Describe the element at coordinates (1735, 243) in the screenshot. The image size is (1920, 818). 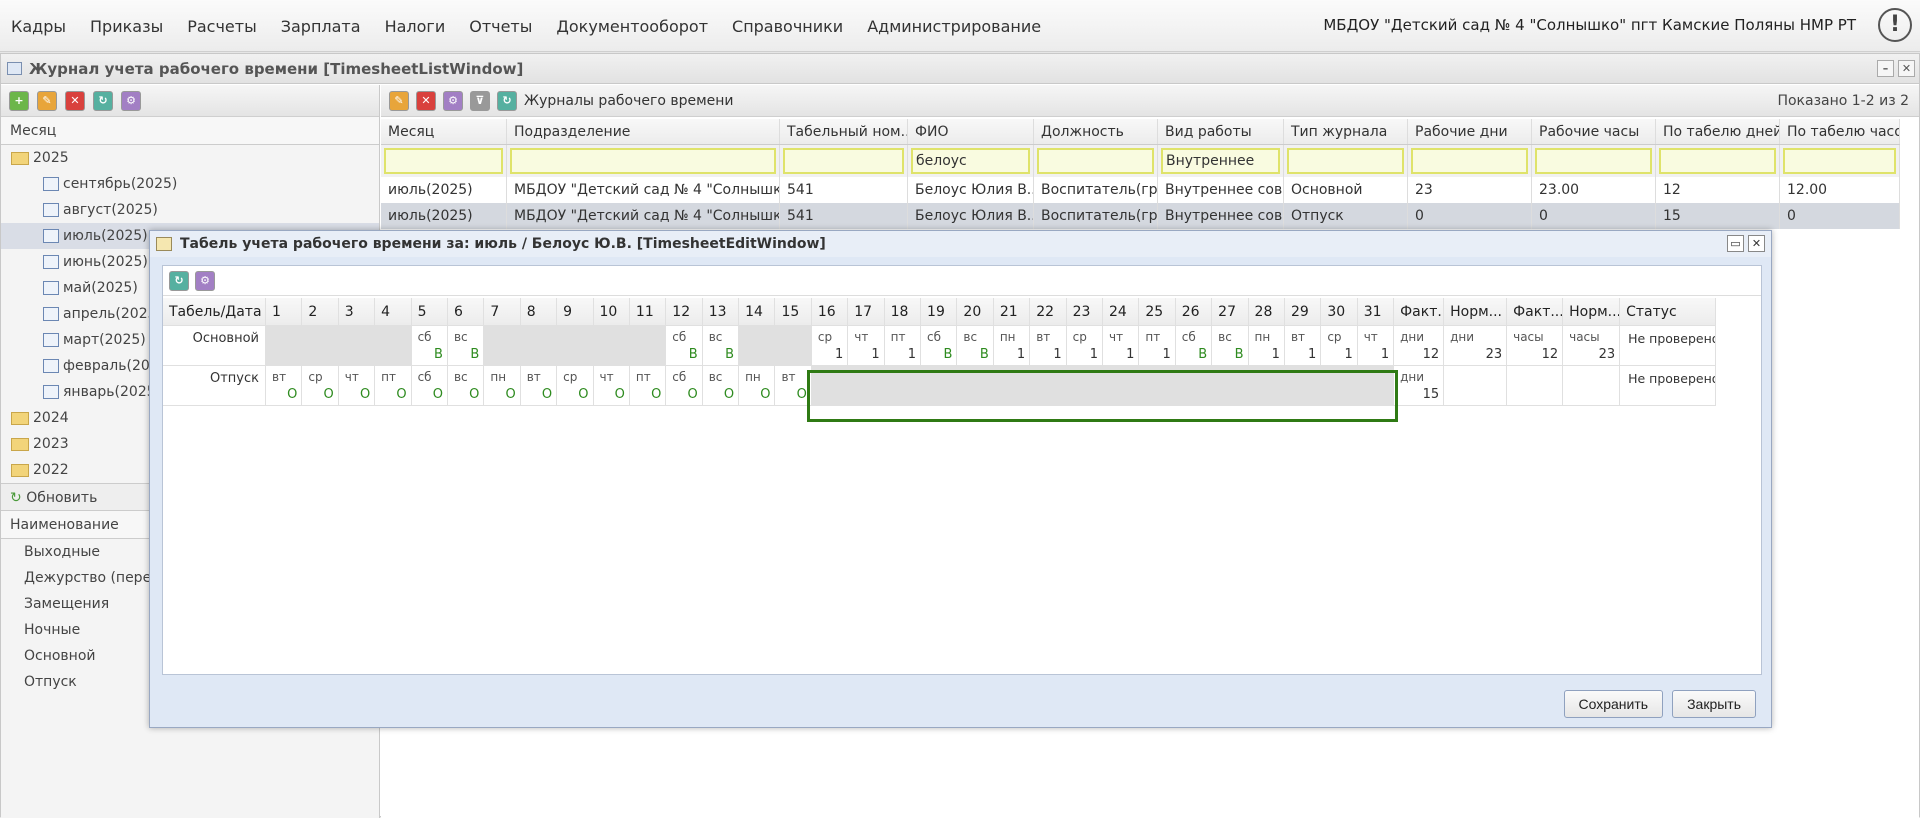
I see `maximize-icon: ▭` at that location.